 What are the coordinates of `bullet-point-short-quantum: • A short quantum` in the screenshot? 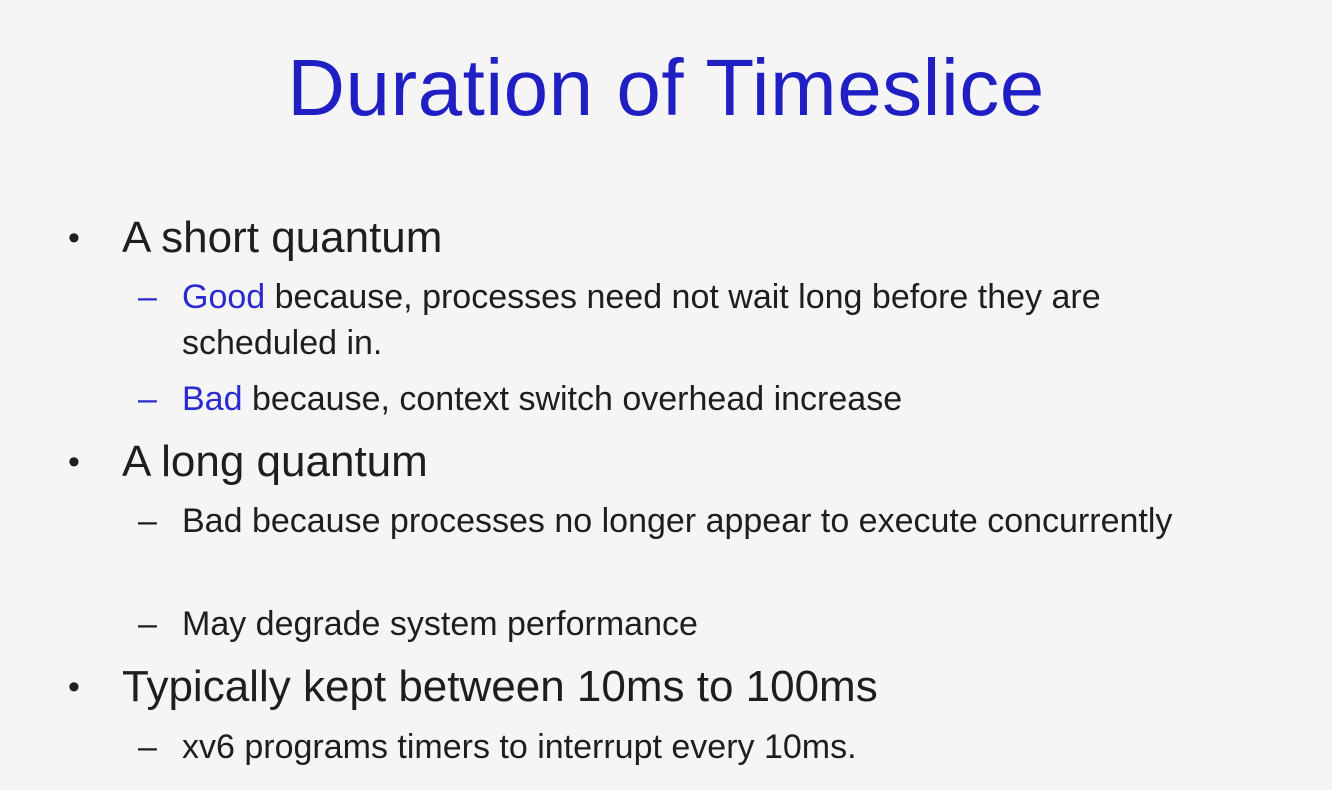 It's located at (255, 238).